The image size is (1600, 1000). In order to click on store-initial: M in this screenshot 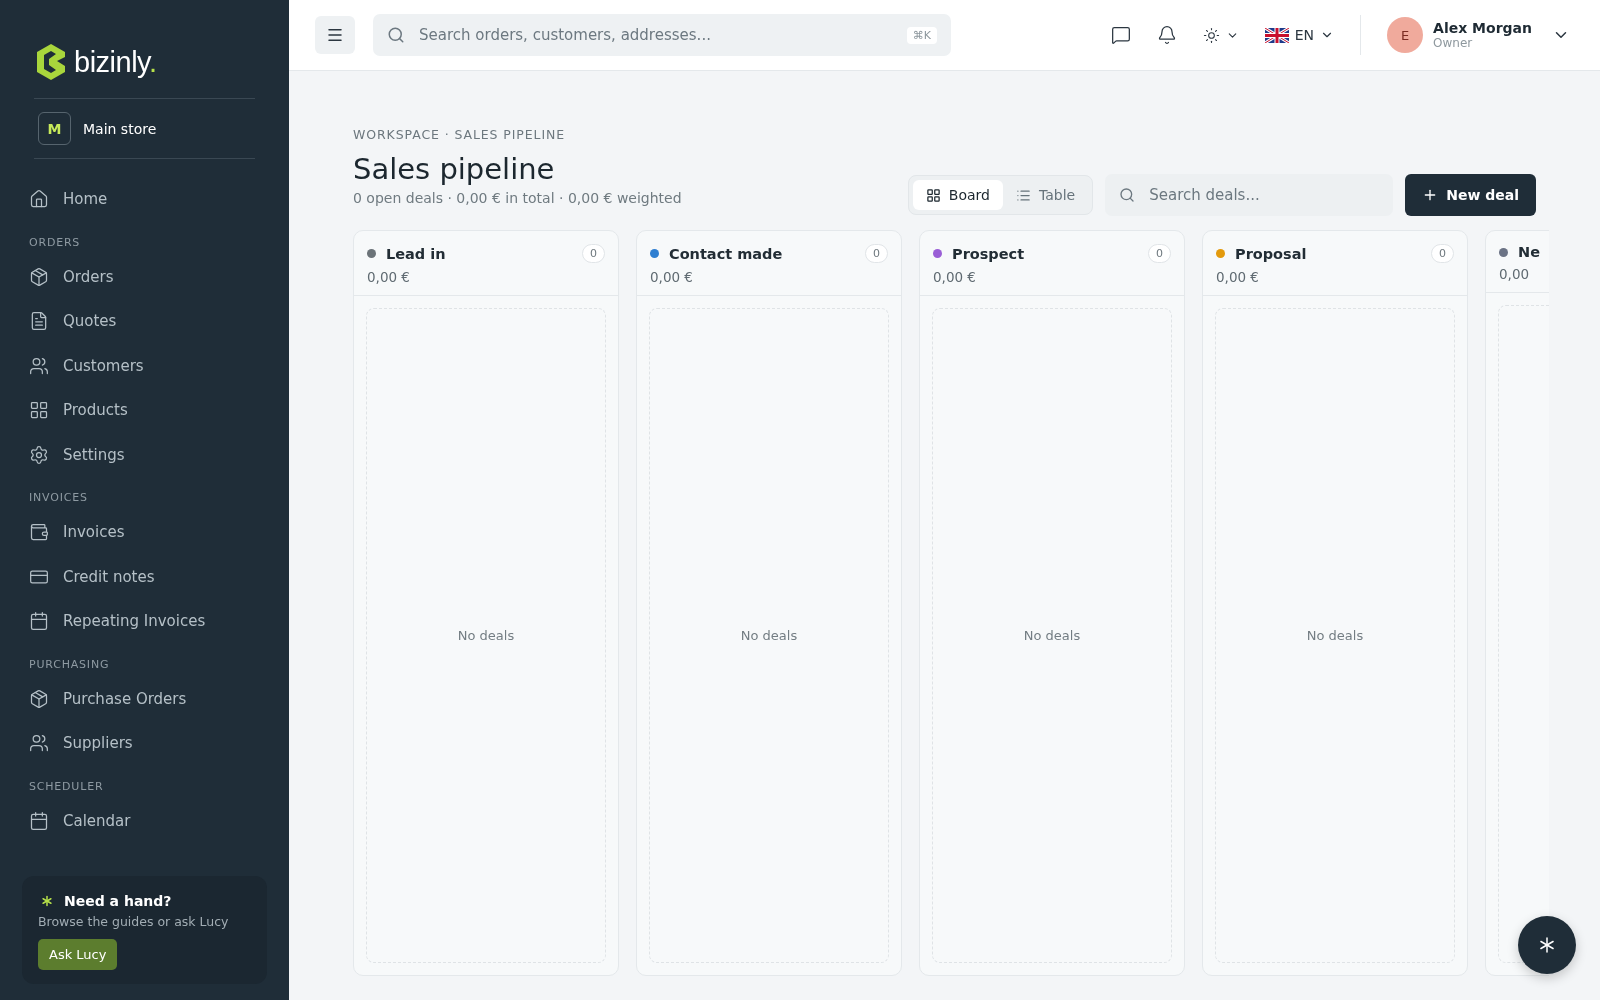, I will do `click(54, 128)`.